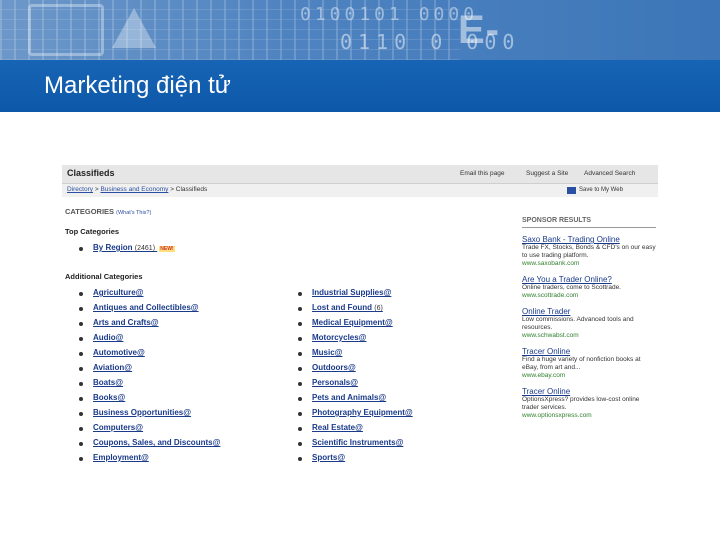 This screenshot has height=540, width=720. What do you see at coordinates (66, 30) in the screenshot?
I see `shopping-cart-icon` at bounding box center [66, 30].